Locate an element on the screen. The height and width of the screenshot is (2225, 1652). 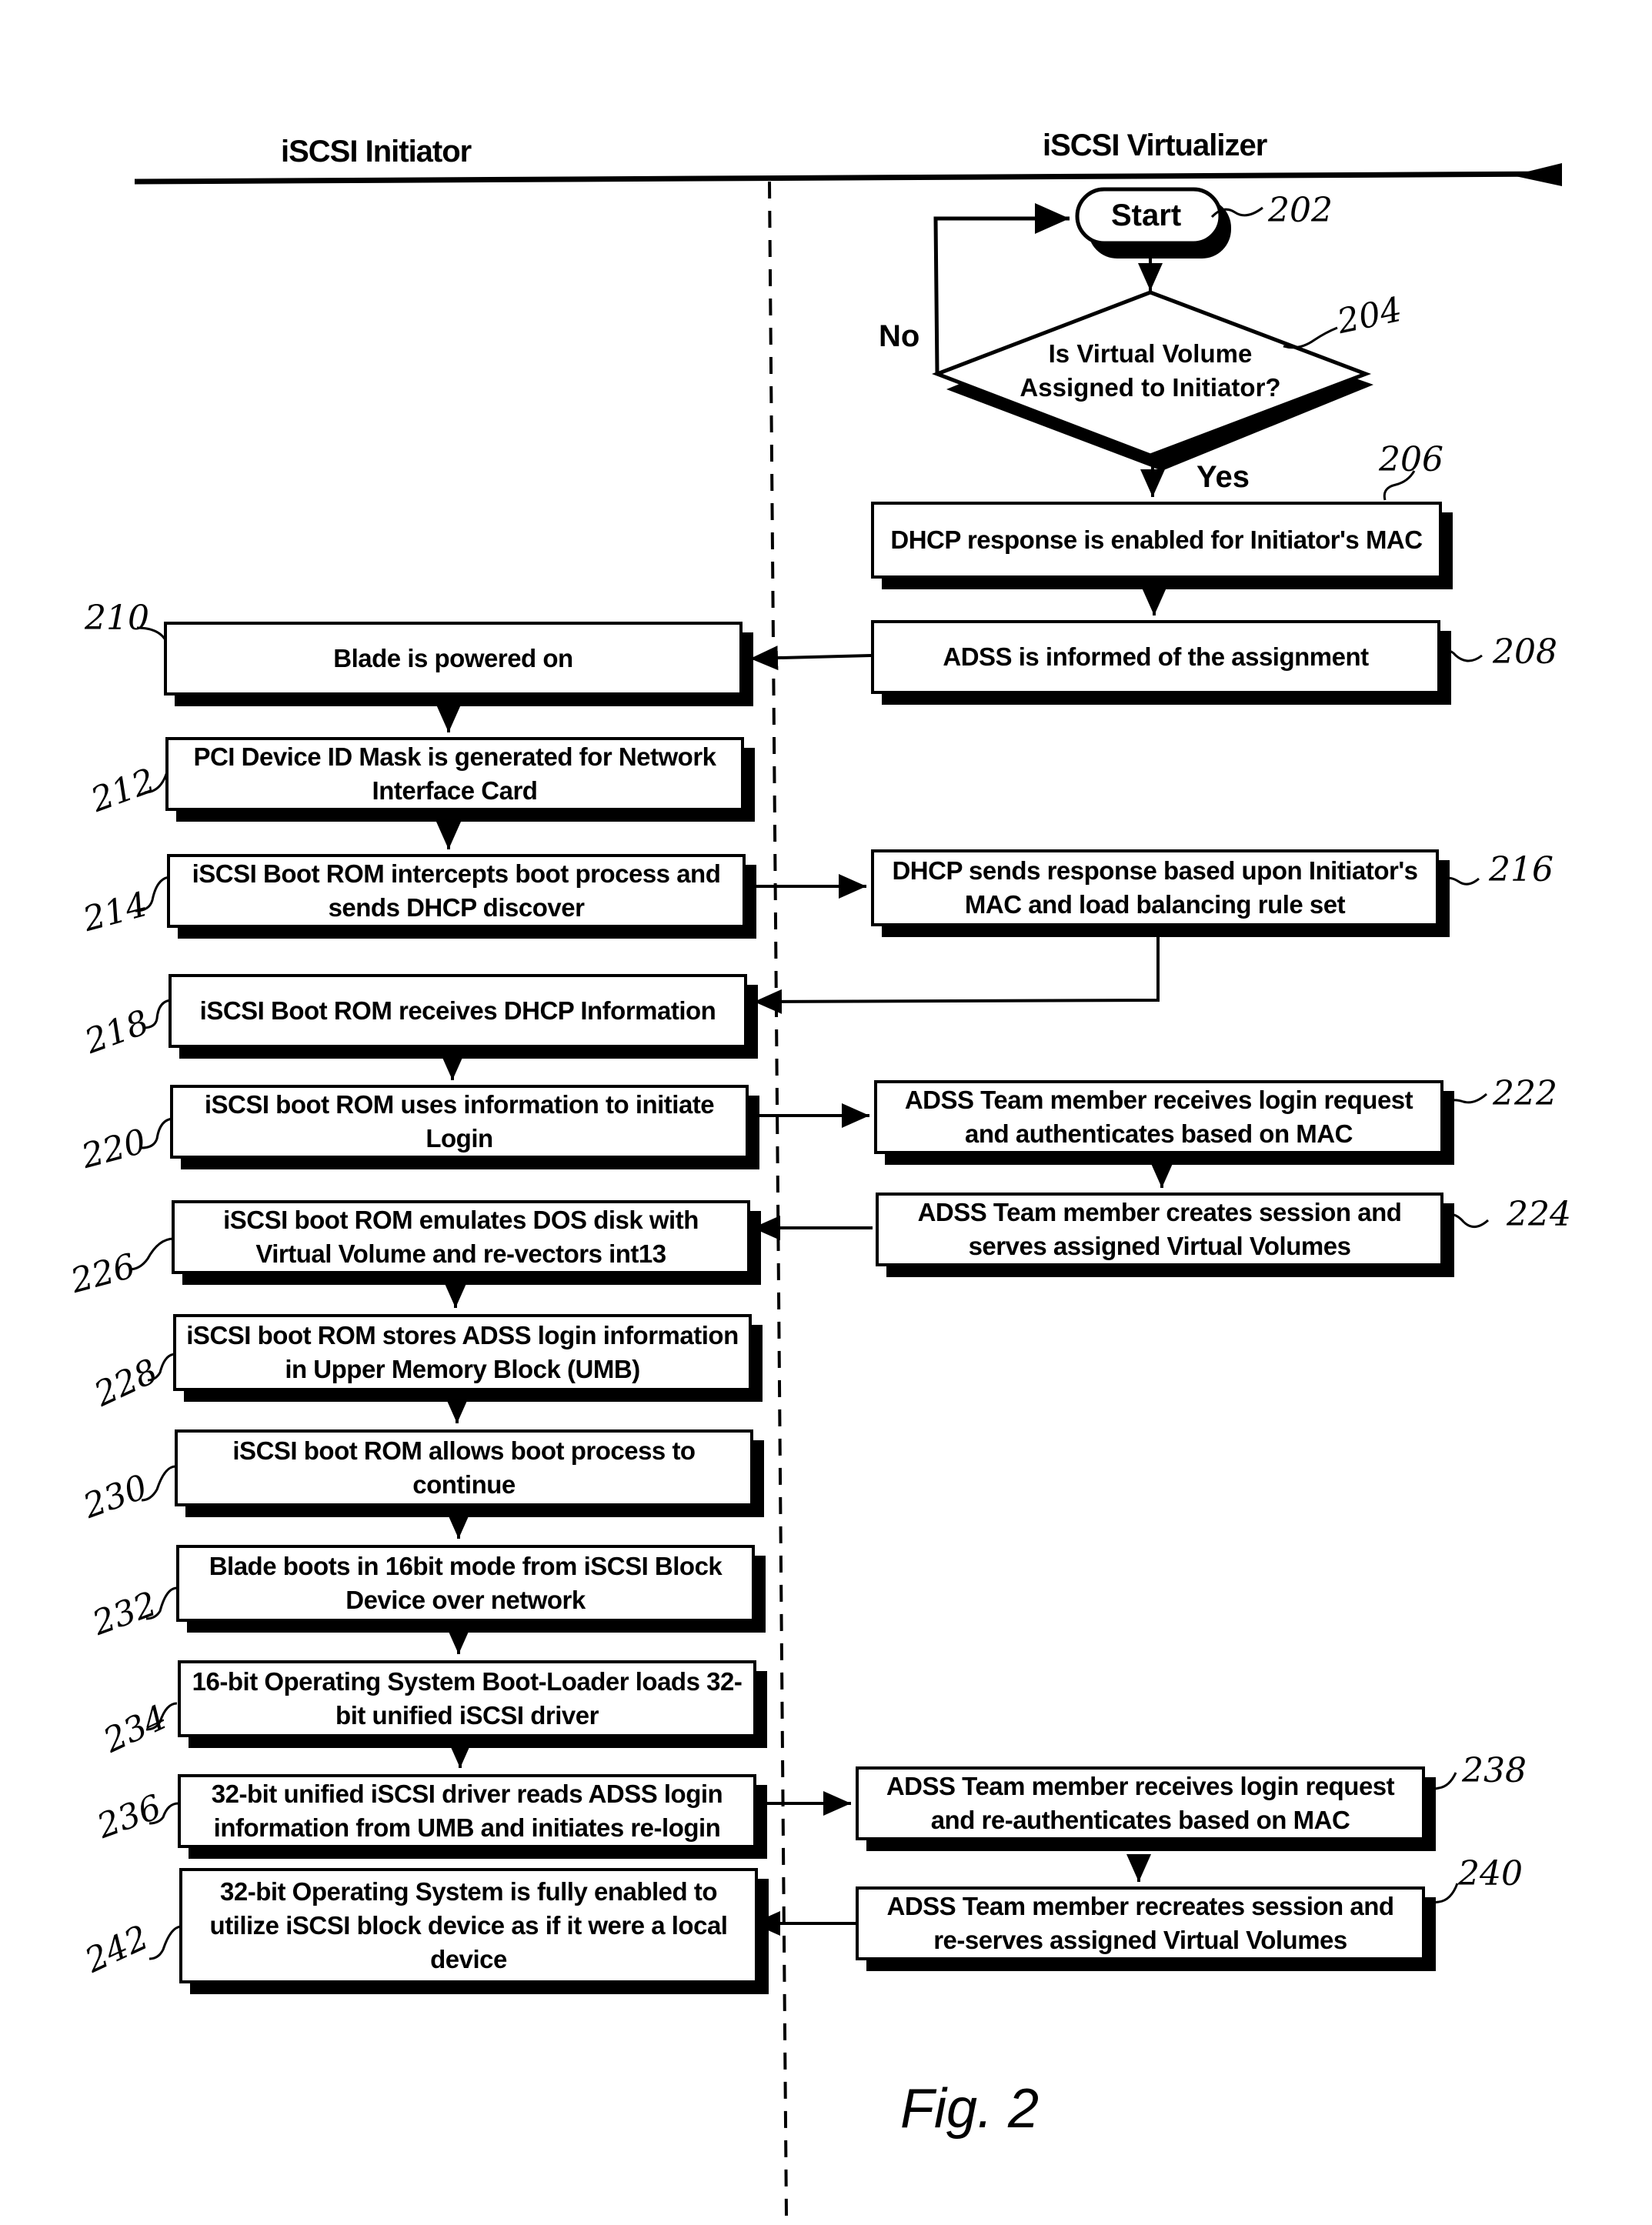
ref-210: 210 is located at coordinates (117, 619).